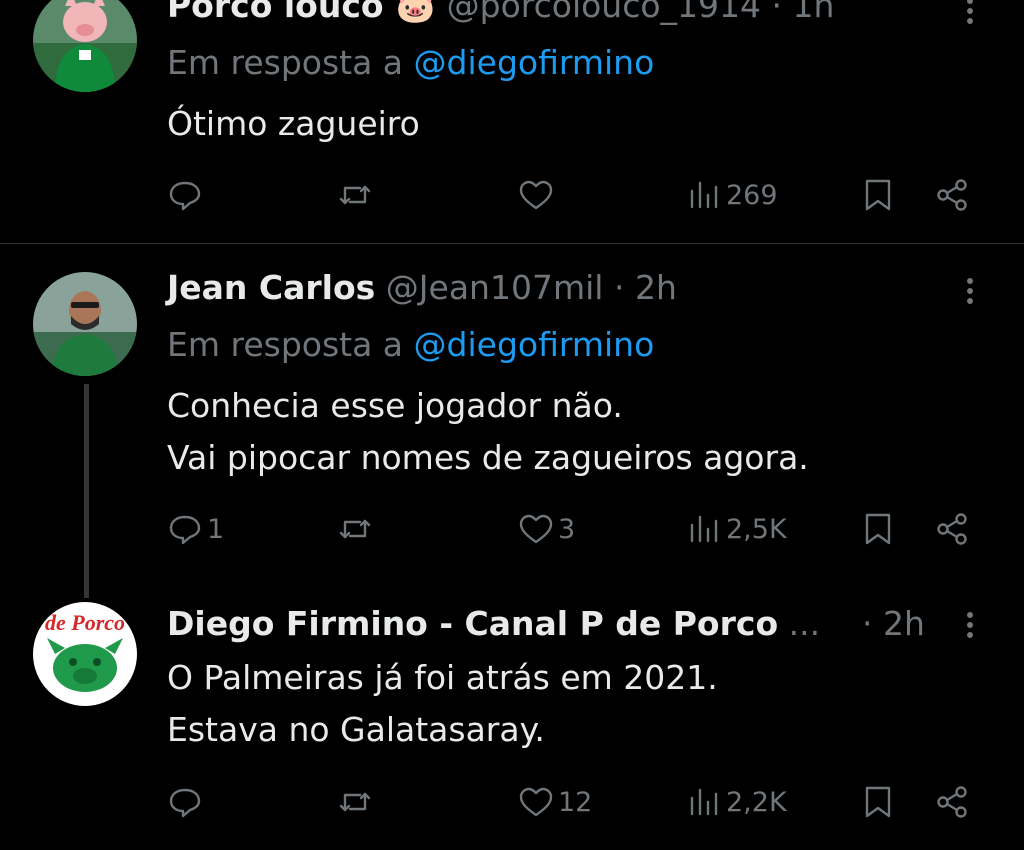 The image size is (1024, 850). I want to click on views-button: 2,5K, so click(735, 529).